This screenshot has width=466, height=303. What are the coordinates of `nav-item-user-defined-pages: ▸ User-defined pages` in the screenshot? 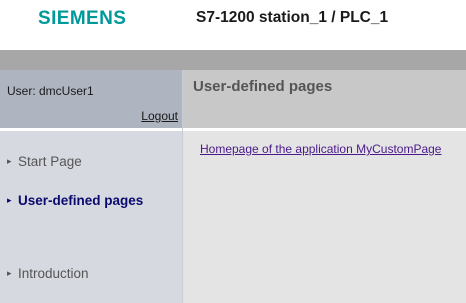 It's located at (75, 200).